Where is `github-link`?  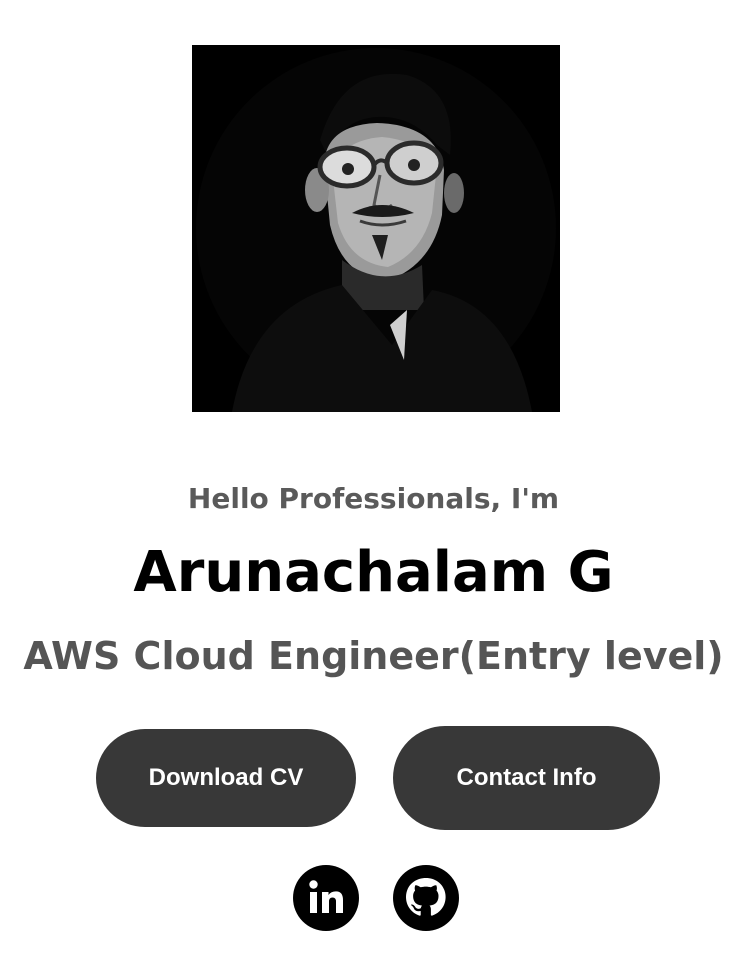
github-link is located at coordinates (426, 898).